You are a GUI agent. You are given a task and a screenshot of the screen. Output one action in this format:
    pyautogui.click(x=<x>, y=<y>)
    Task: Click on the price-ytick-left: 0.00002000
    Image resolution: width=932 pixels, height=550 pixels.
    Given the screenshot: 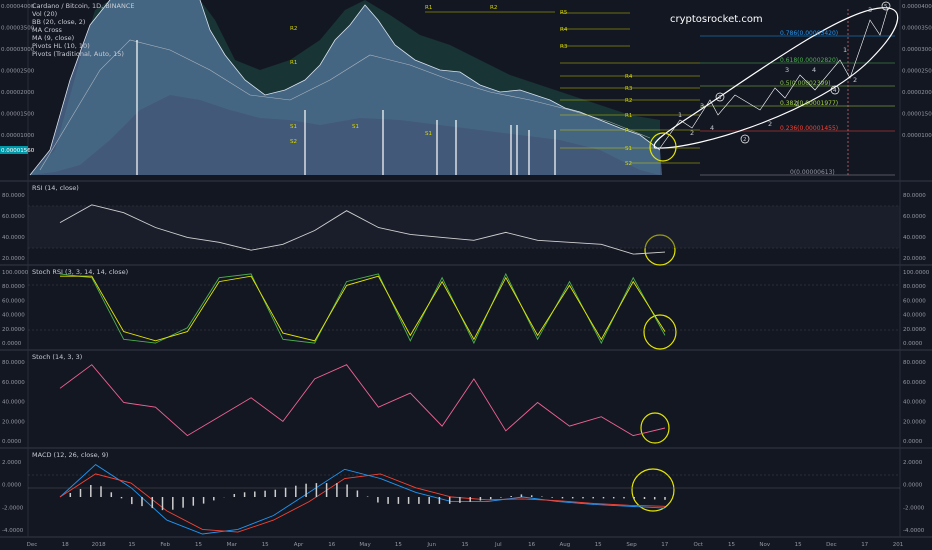 What is the action you would take?
    pyautogui.click(x=18, y=93)
    